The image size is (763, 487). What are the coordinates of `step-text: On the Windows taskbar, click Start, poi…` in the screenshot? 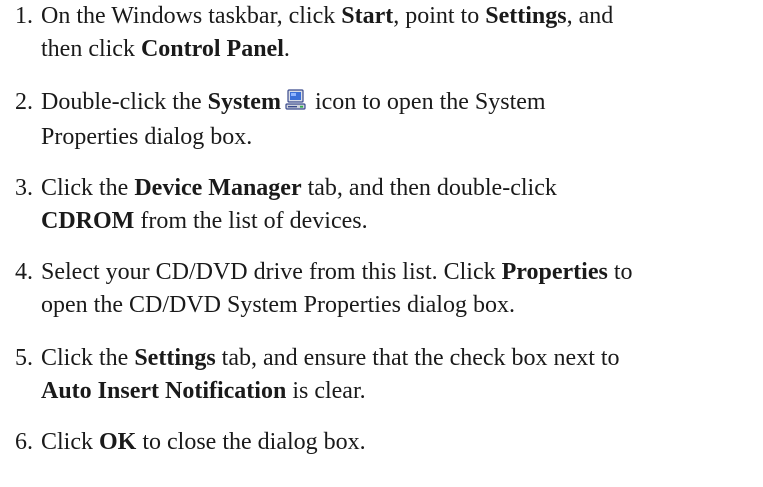 It's located at (401, 33).